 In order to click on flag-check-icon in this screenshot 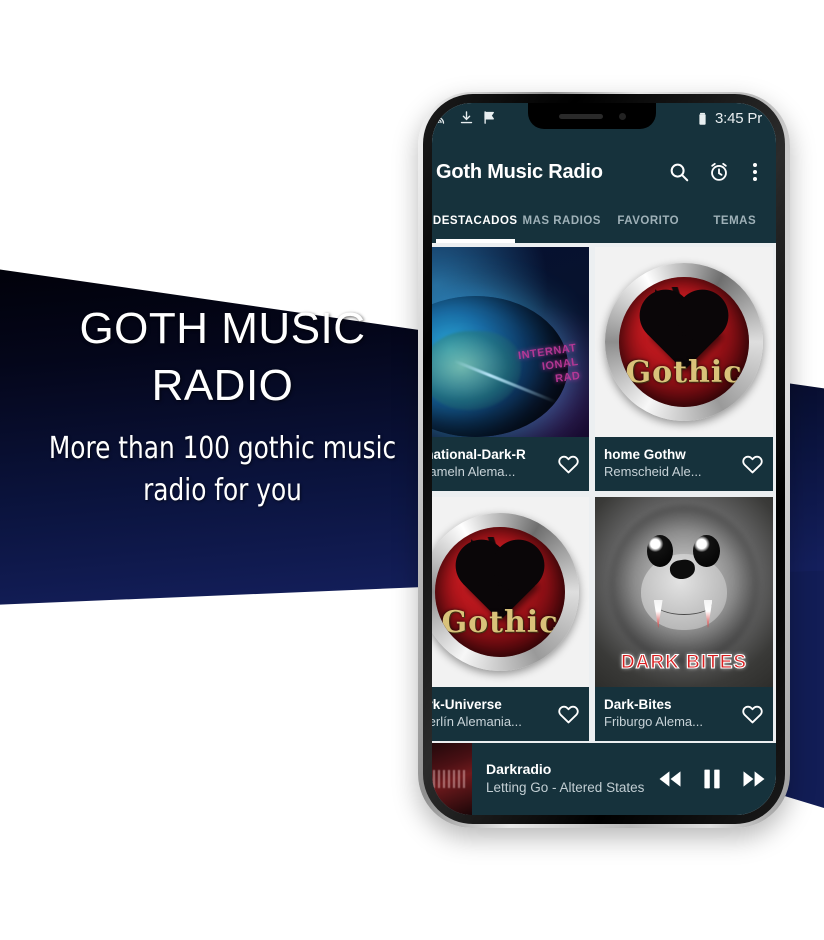, I will do `click(489, 117)`.